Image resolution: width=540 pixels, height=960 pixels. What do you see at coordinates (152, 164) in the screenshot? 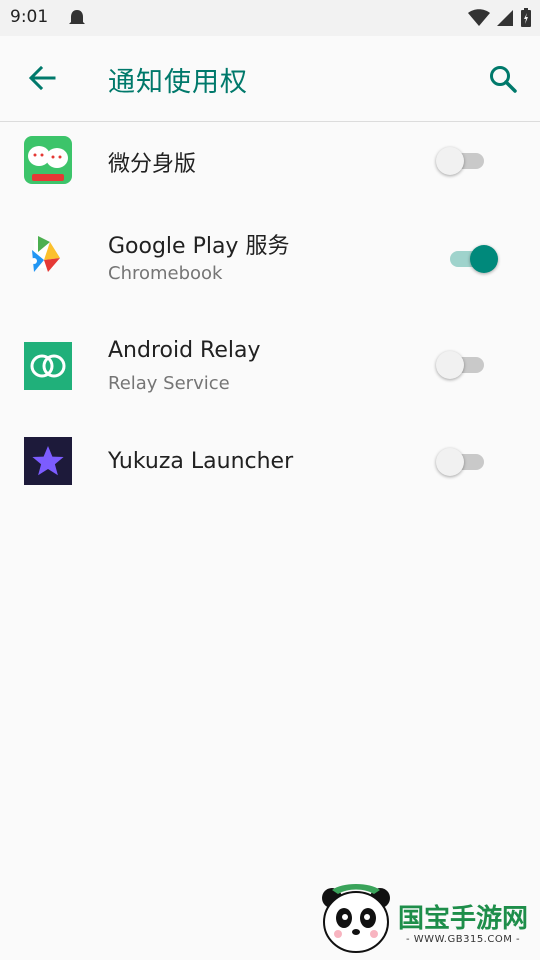
I see `app-name: 微分身版` at bounding box center [152, 164].